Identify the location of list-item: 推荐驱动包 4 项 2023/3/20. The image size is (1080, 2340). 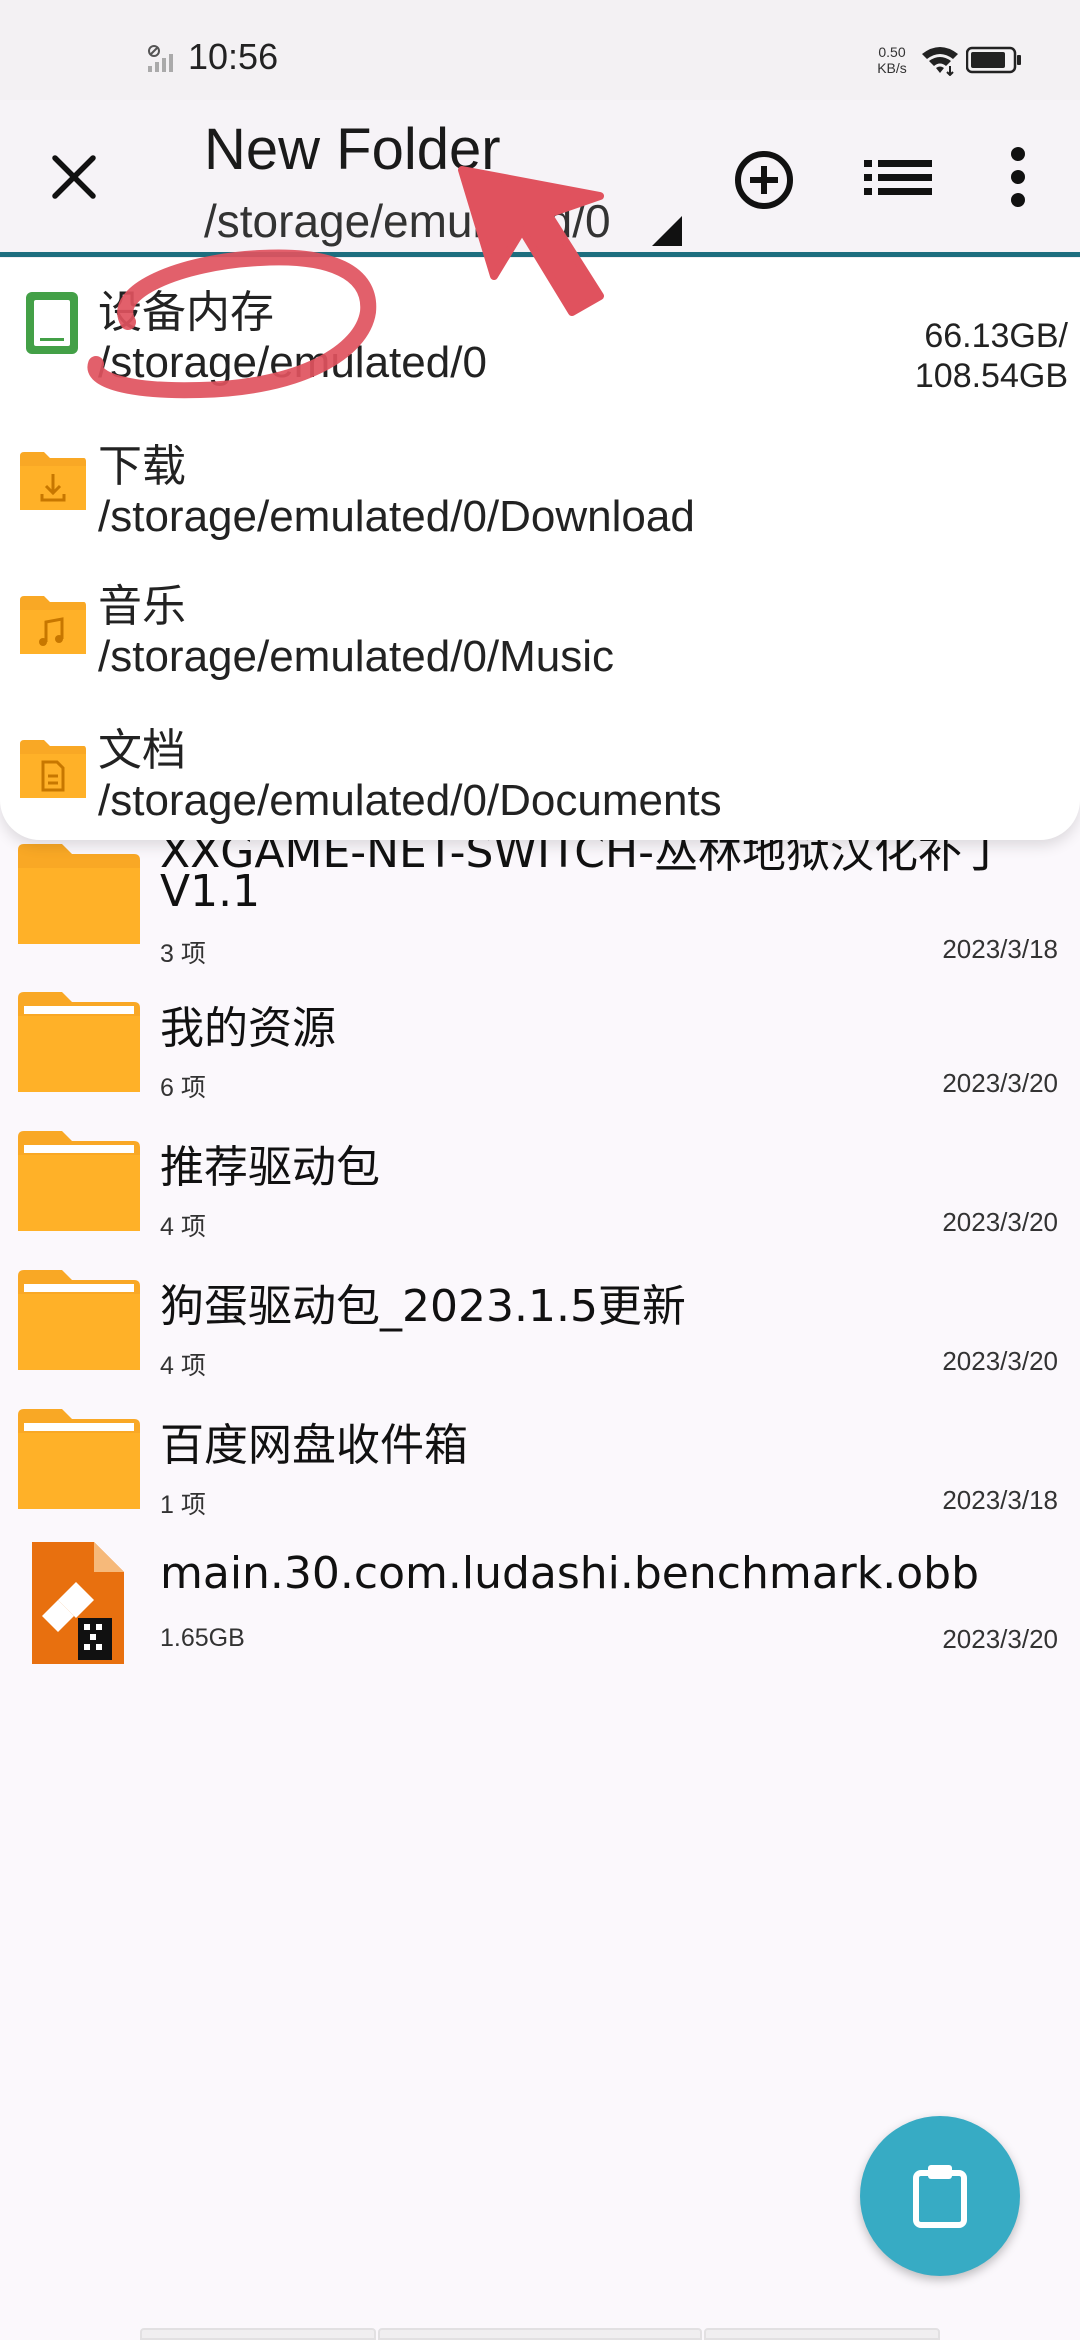
(540, 1190).